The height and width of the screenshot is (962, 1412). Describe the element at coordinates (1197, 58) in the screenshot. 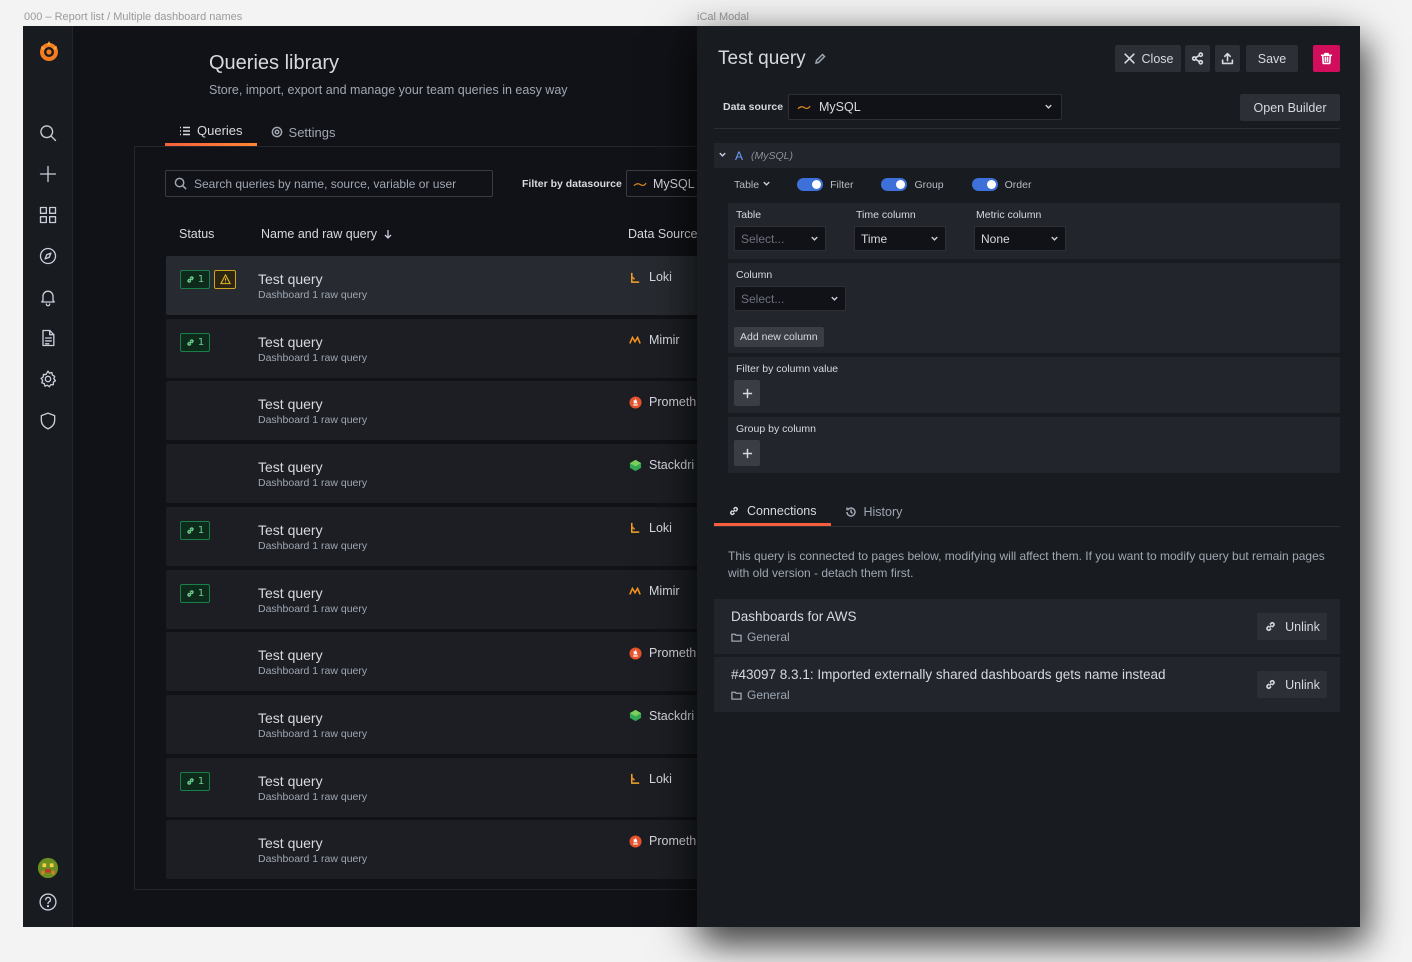

I see `share-button` at that location.